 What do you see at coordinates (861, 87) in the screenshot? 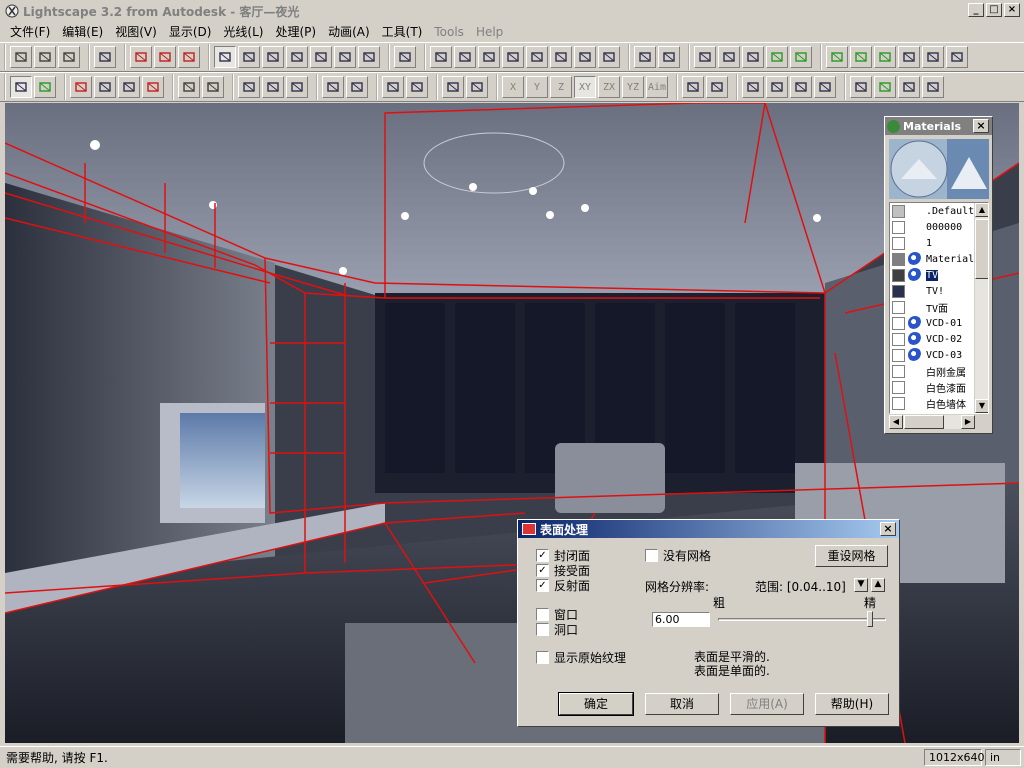
I see `layer-stack-icon` at bounding box center [861, 87].